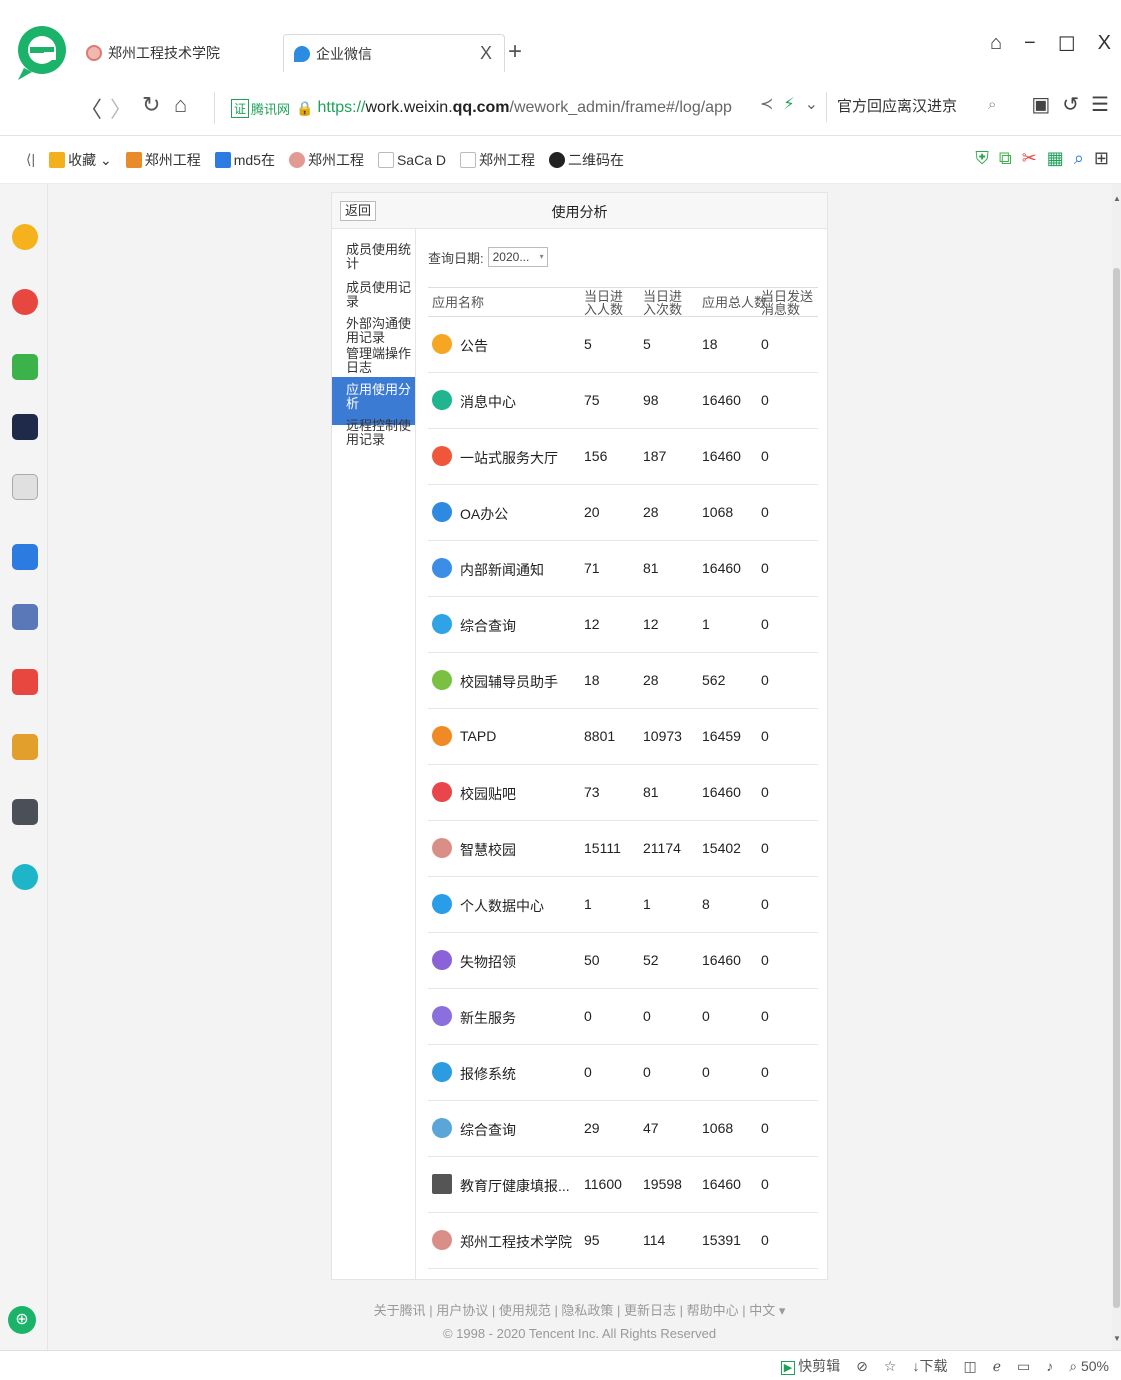  Describe the element at coordinates (1117, 1338) in the screenshot. I see `scroll-down-icon: ▼` at that location.